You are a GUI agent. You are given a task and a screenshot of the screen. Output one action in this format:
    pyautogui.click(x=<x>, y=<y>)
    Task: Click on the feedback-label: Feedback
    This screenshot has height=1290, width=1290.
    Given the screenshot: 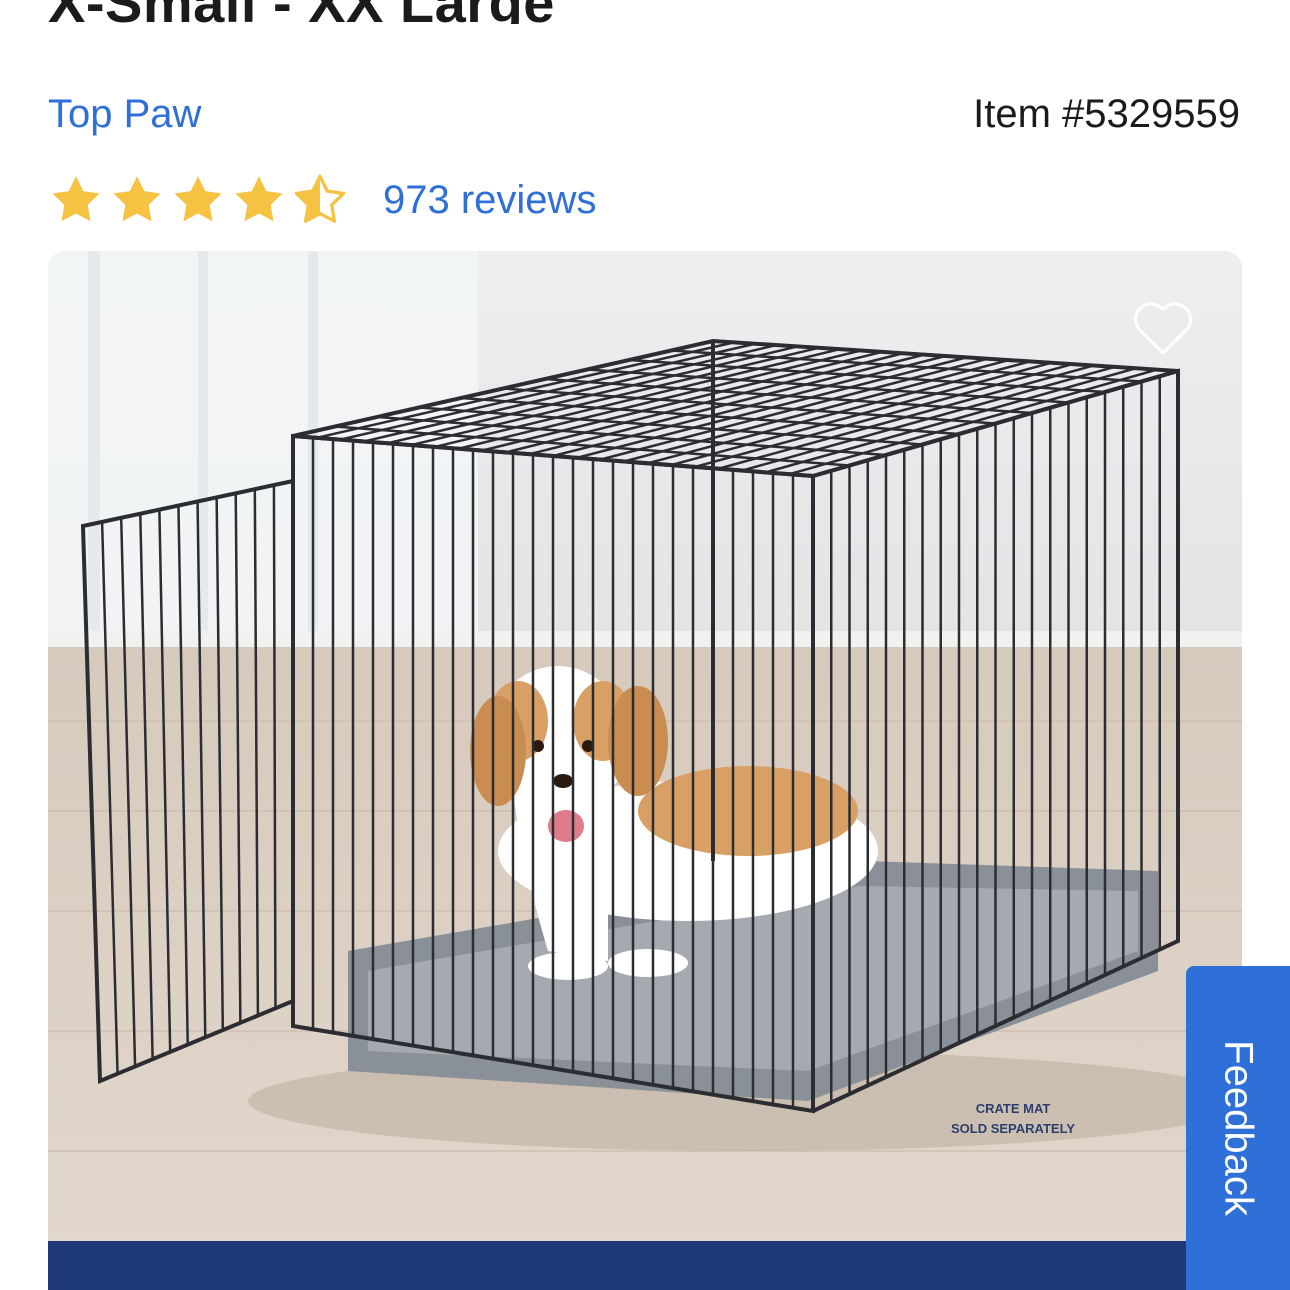 What is the action you would take?
    pyautogui.click(x=1238, y=1128)
    